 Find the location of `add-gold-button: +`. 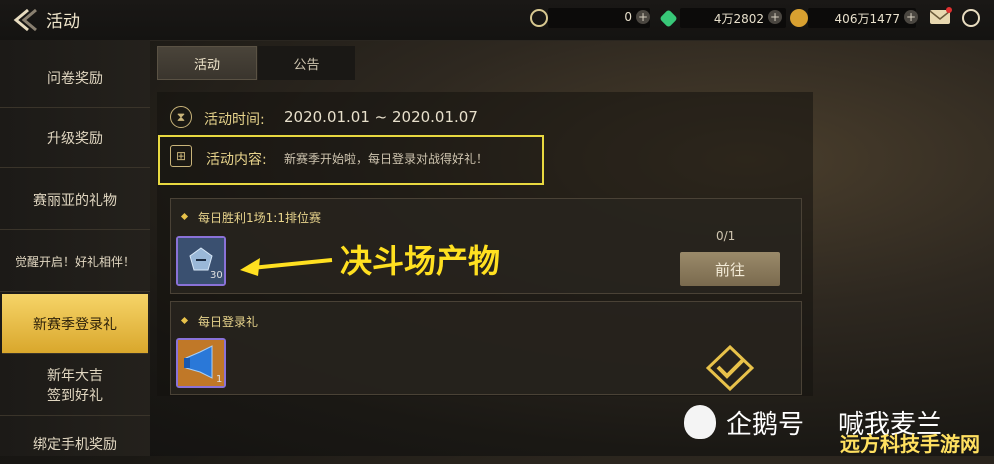

add-gold-button: + is located at coordinates (911, 17).